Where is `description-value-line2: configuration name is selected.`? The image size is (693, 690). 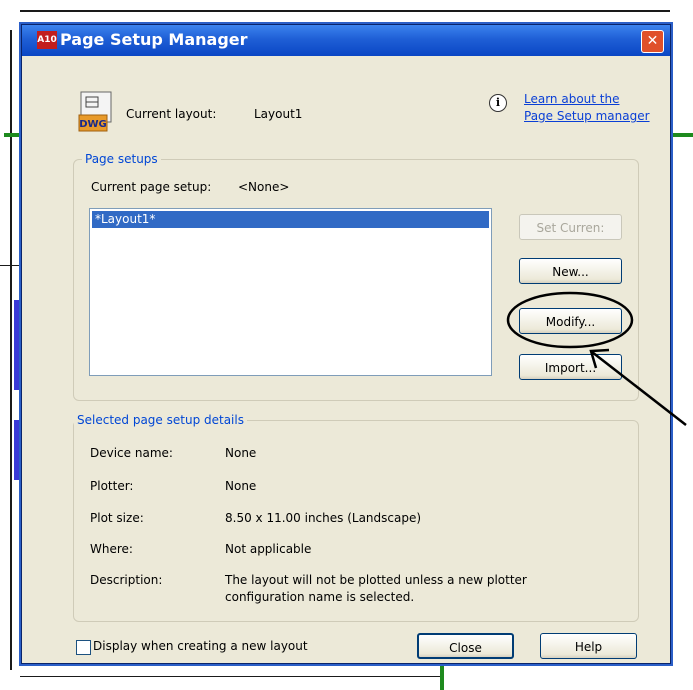 description-value-line2: configuration name is selected. is located at coordinates (320, 597).